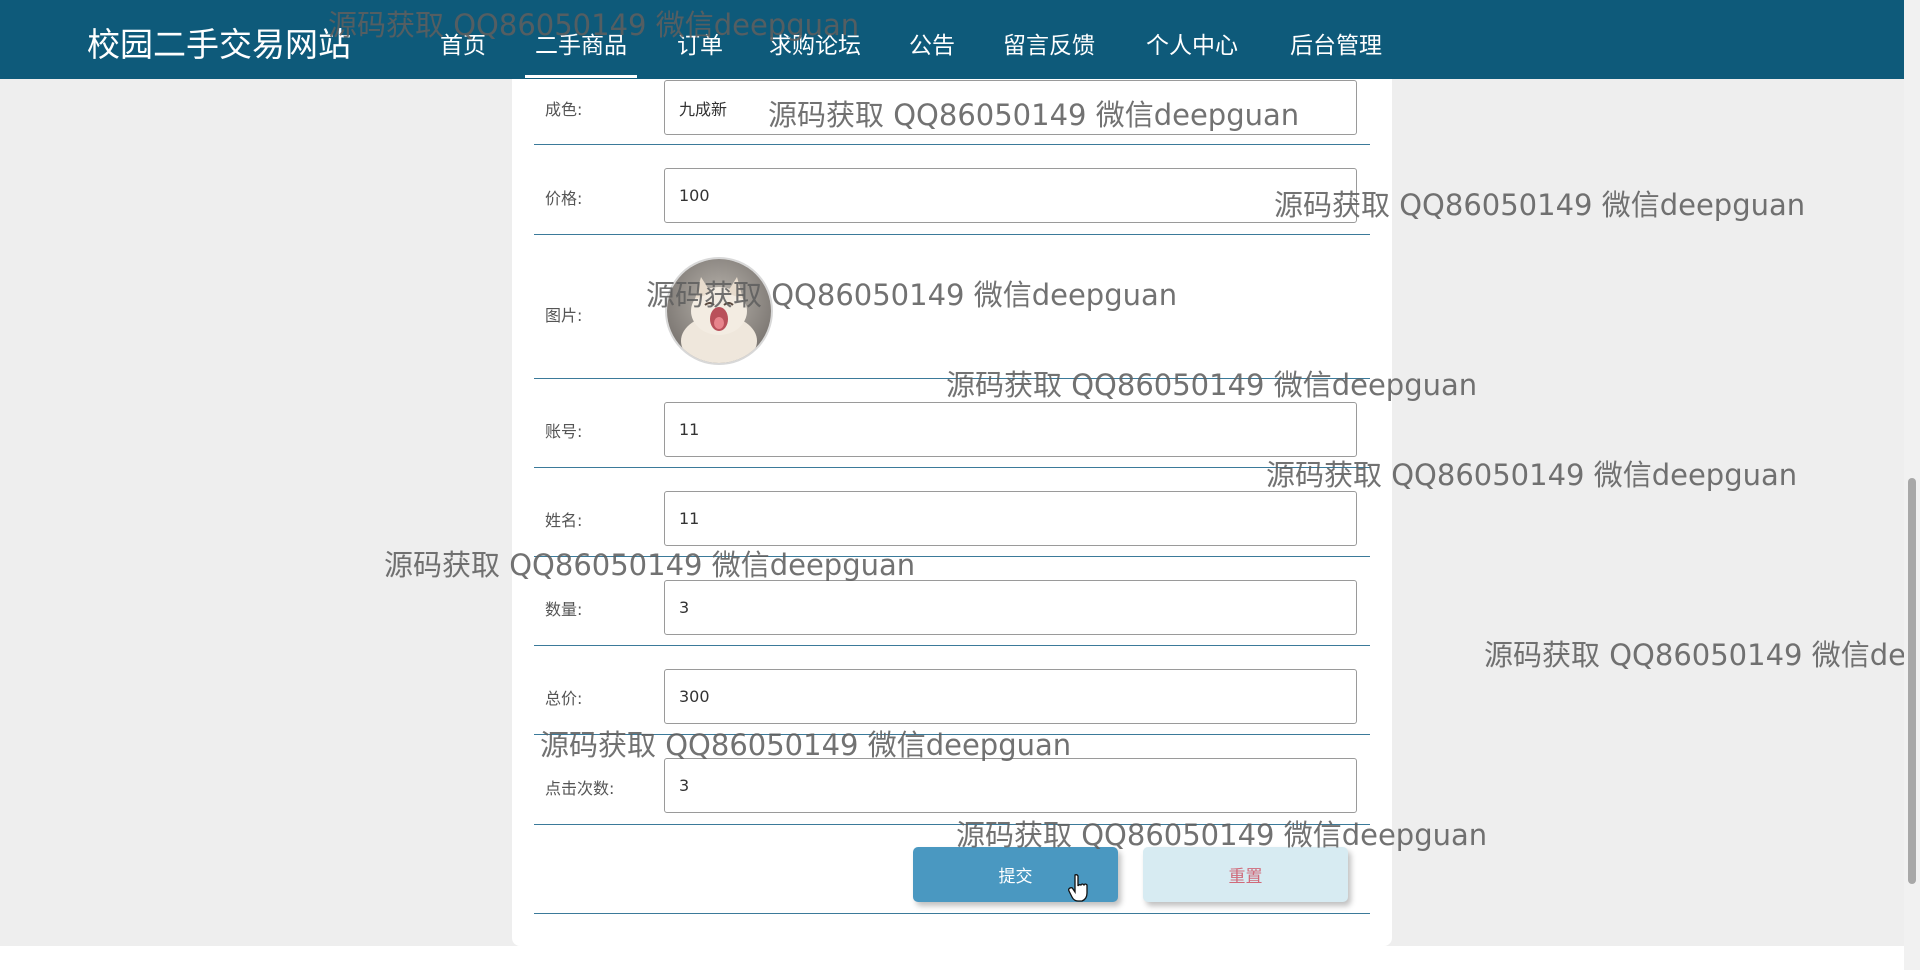 The width and height of the screenshot is (1920, 970). I want to click on price-field, so click(1010, 195).